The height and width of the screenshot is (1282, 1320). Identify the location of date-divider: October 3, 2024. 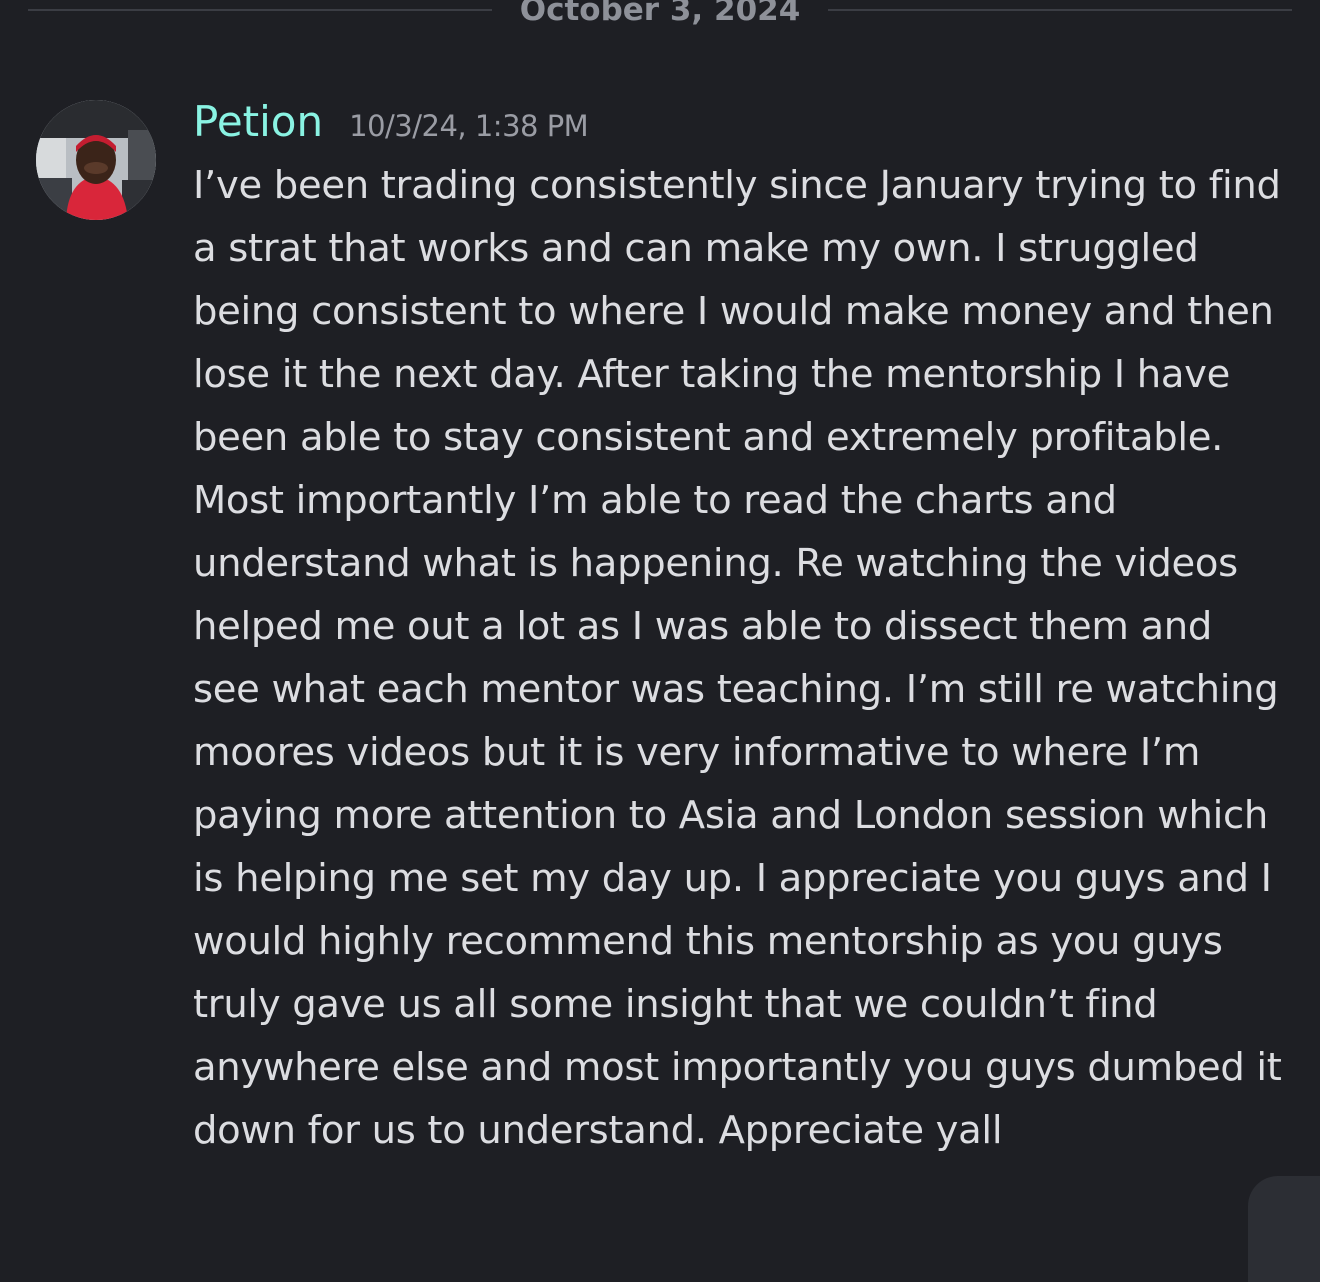
(660, 15).